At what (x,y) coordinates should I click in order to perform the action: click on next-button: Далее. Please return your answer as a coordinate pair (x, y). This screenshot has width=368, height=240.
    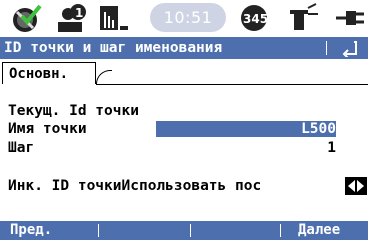
    Looking at the image, I should click on (319, 230).